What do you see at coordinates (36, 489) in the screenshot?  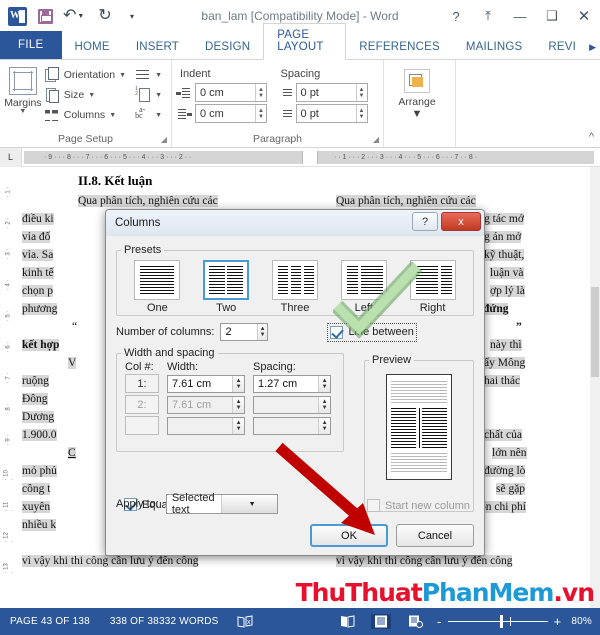 I see `doc-left-line: công t` at bounding box center [36, 489].